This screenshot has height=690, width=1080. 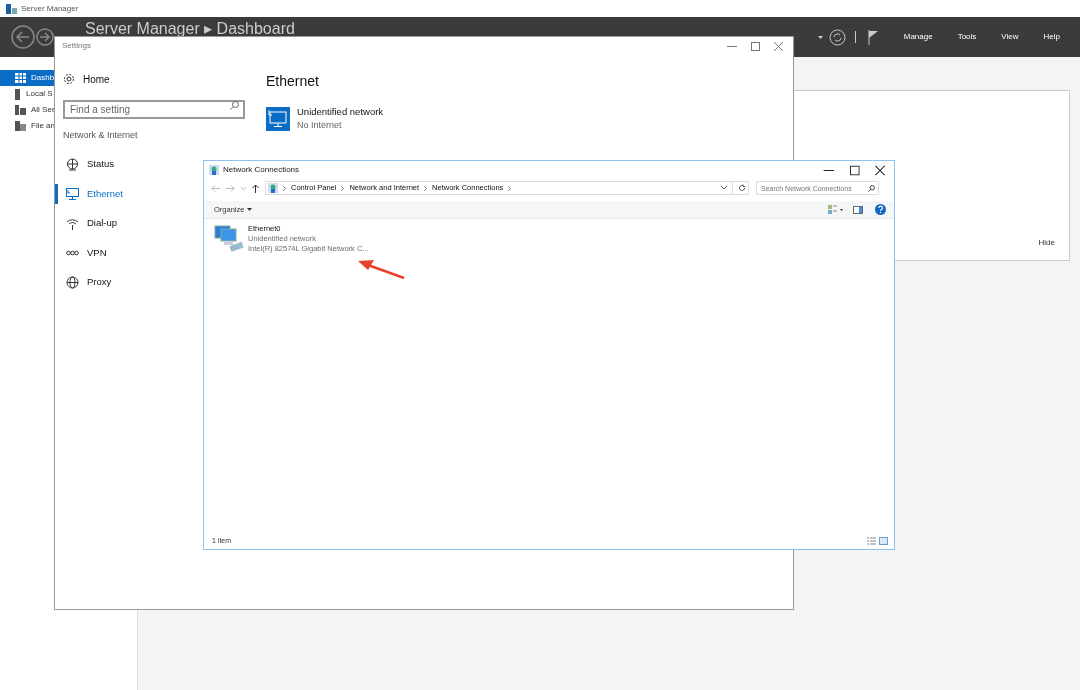 What do you see at coordinates (261, 170) in the screenshot?
I see `window-title: Network Connections` at bounding box center [261, 170].